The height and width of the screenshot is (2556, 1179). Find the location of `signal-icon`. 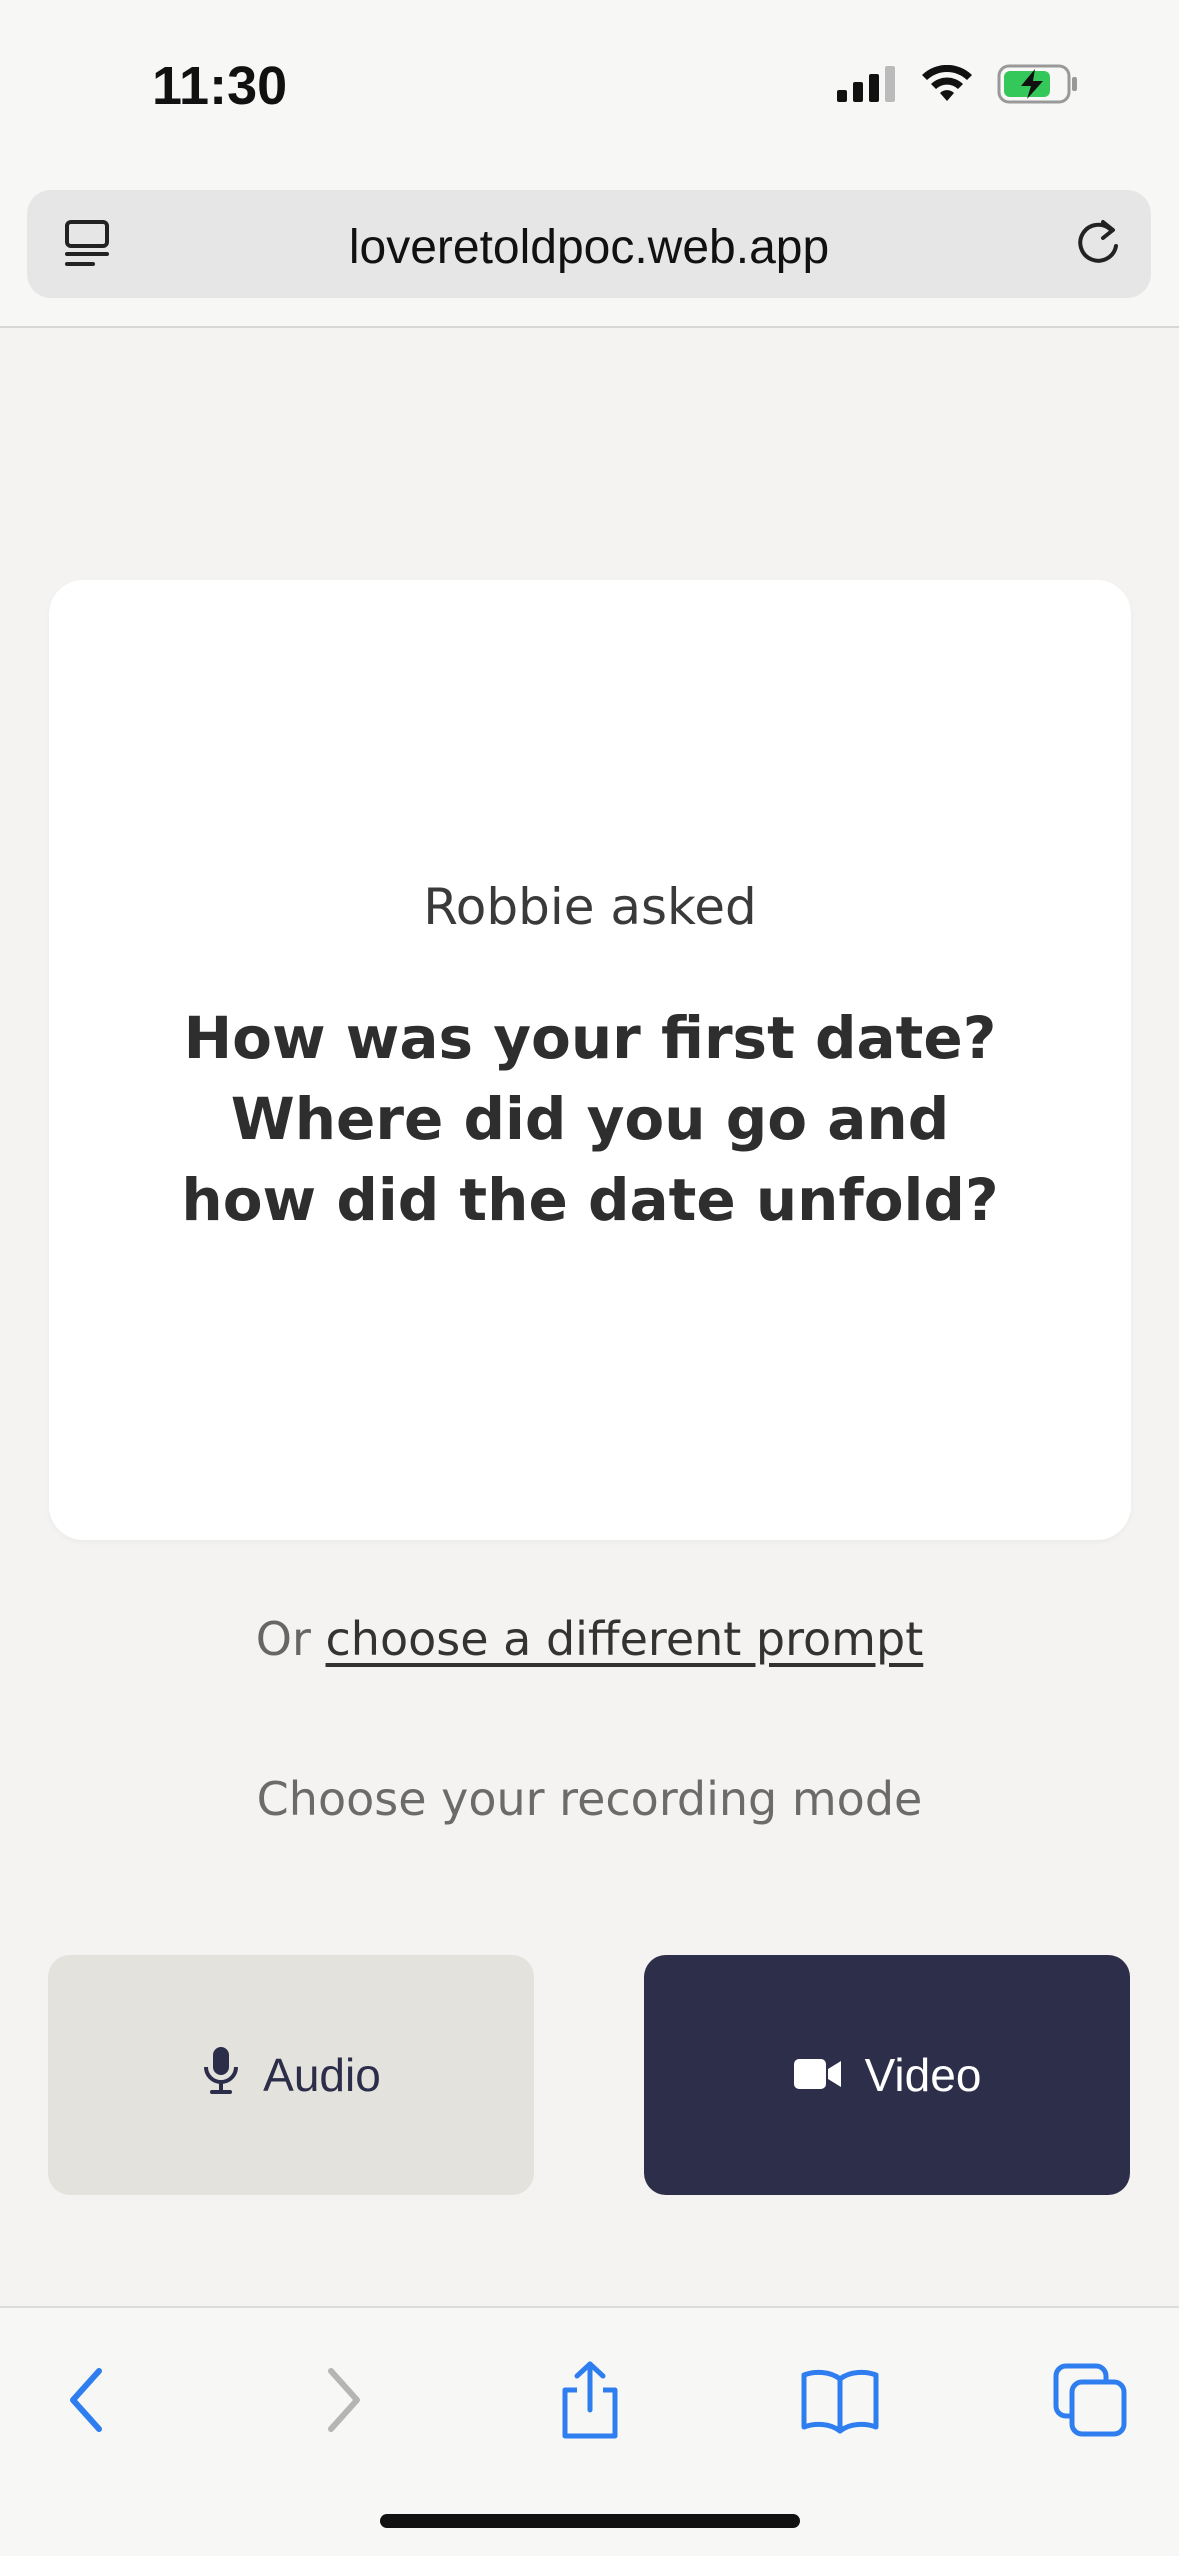

signal-icon is located at coordinates (867, 86).